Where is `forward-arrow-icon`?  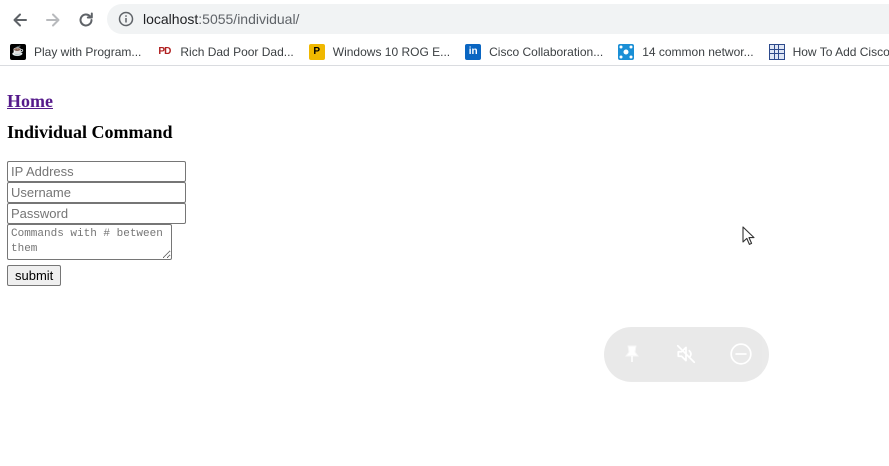
forward-arrow-icon is located at coordinates (53, 20).